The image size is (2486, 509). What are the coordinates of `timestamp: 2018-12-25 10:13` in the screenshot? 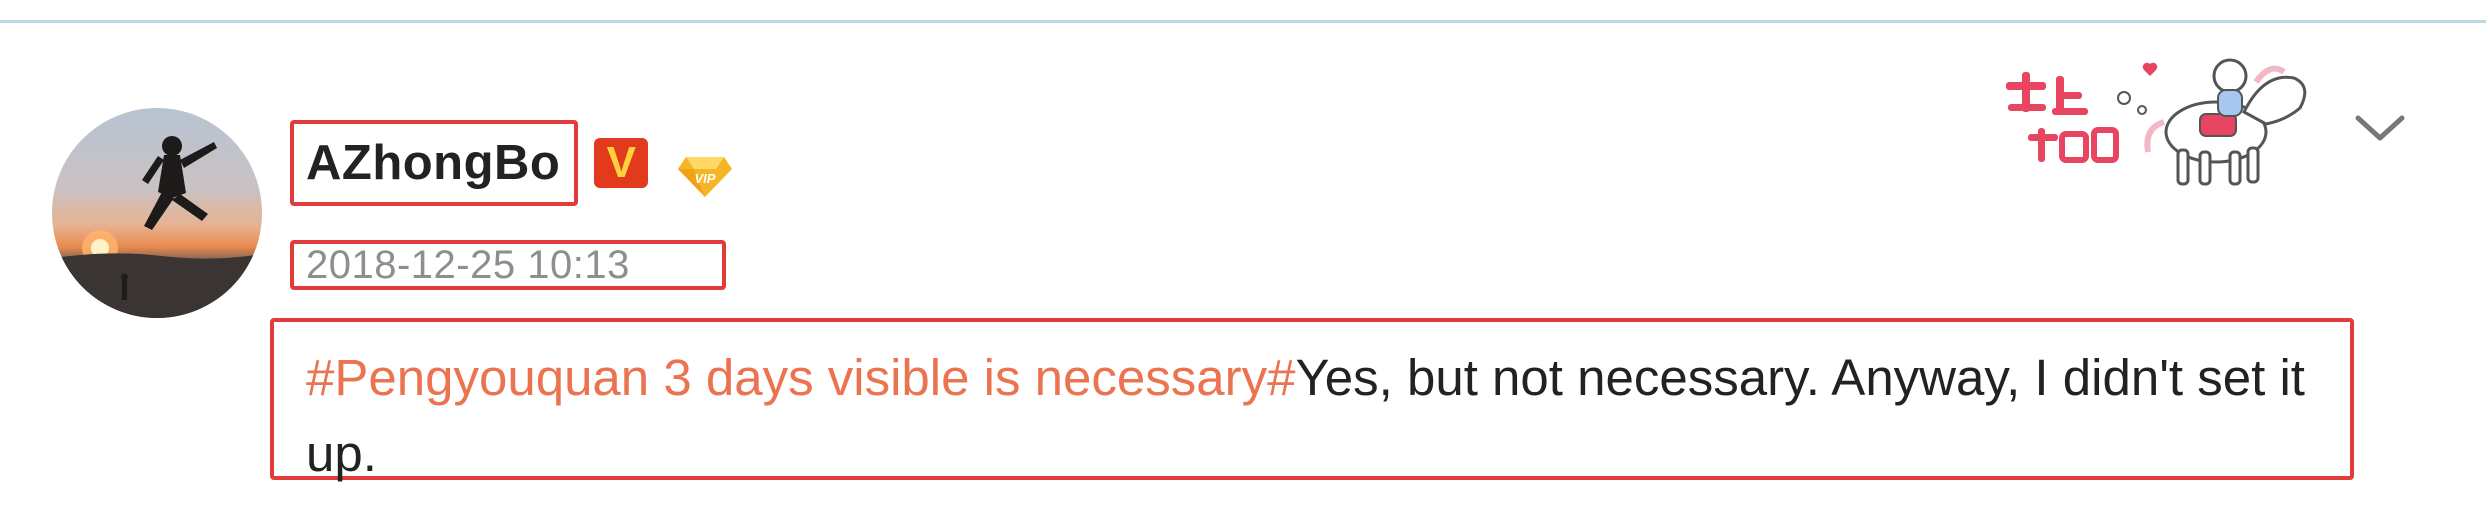 It's located at (468, 265).